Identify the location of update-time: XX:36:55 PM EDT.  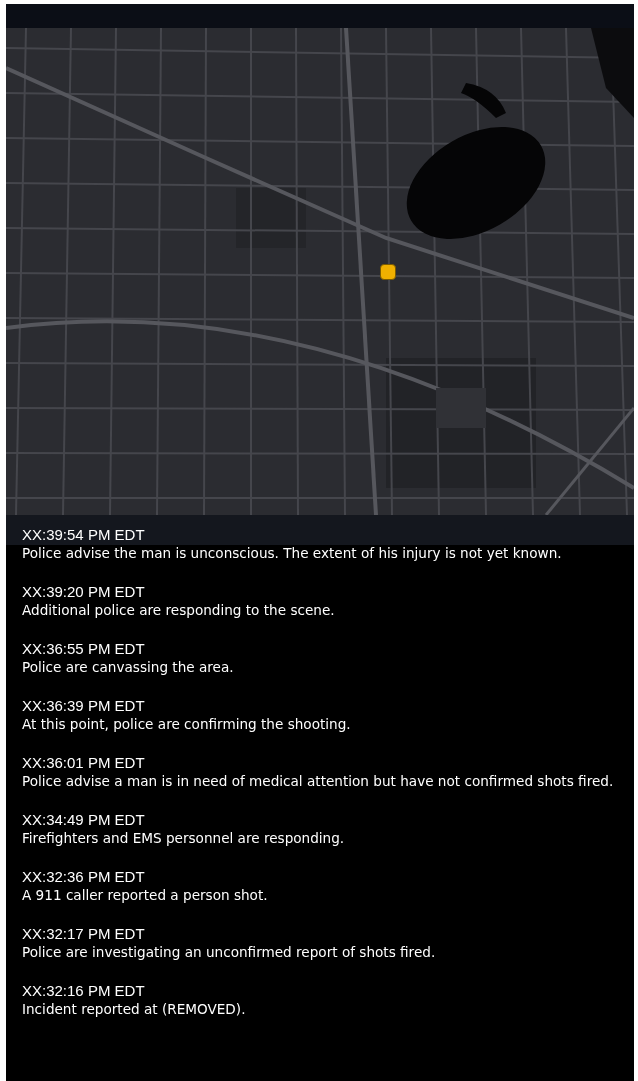
(84, 648).